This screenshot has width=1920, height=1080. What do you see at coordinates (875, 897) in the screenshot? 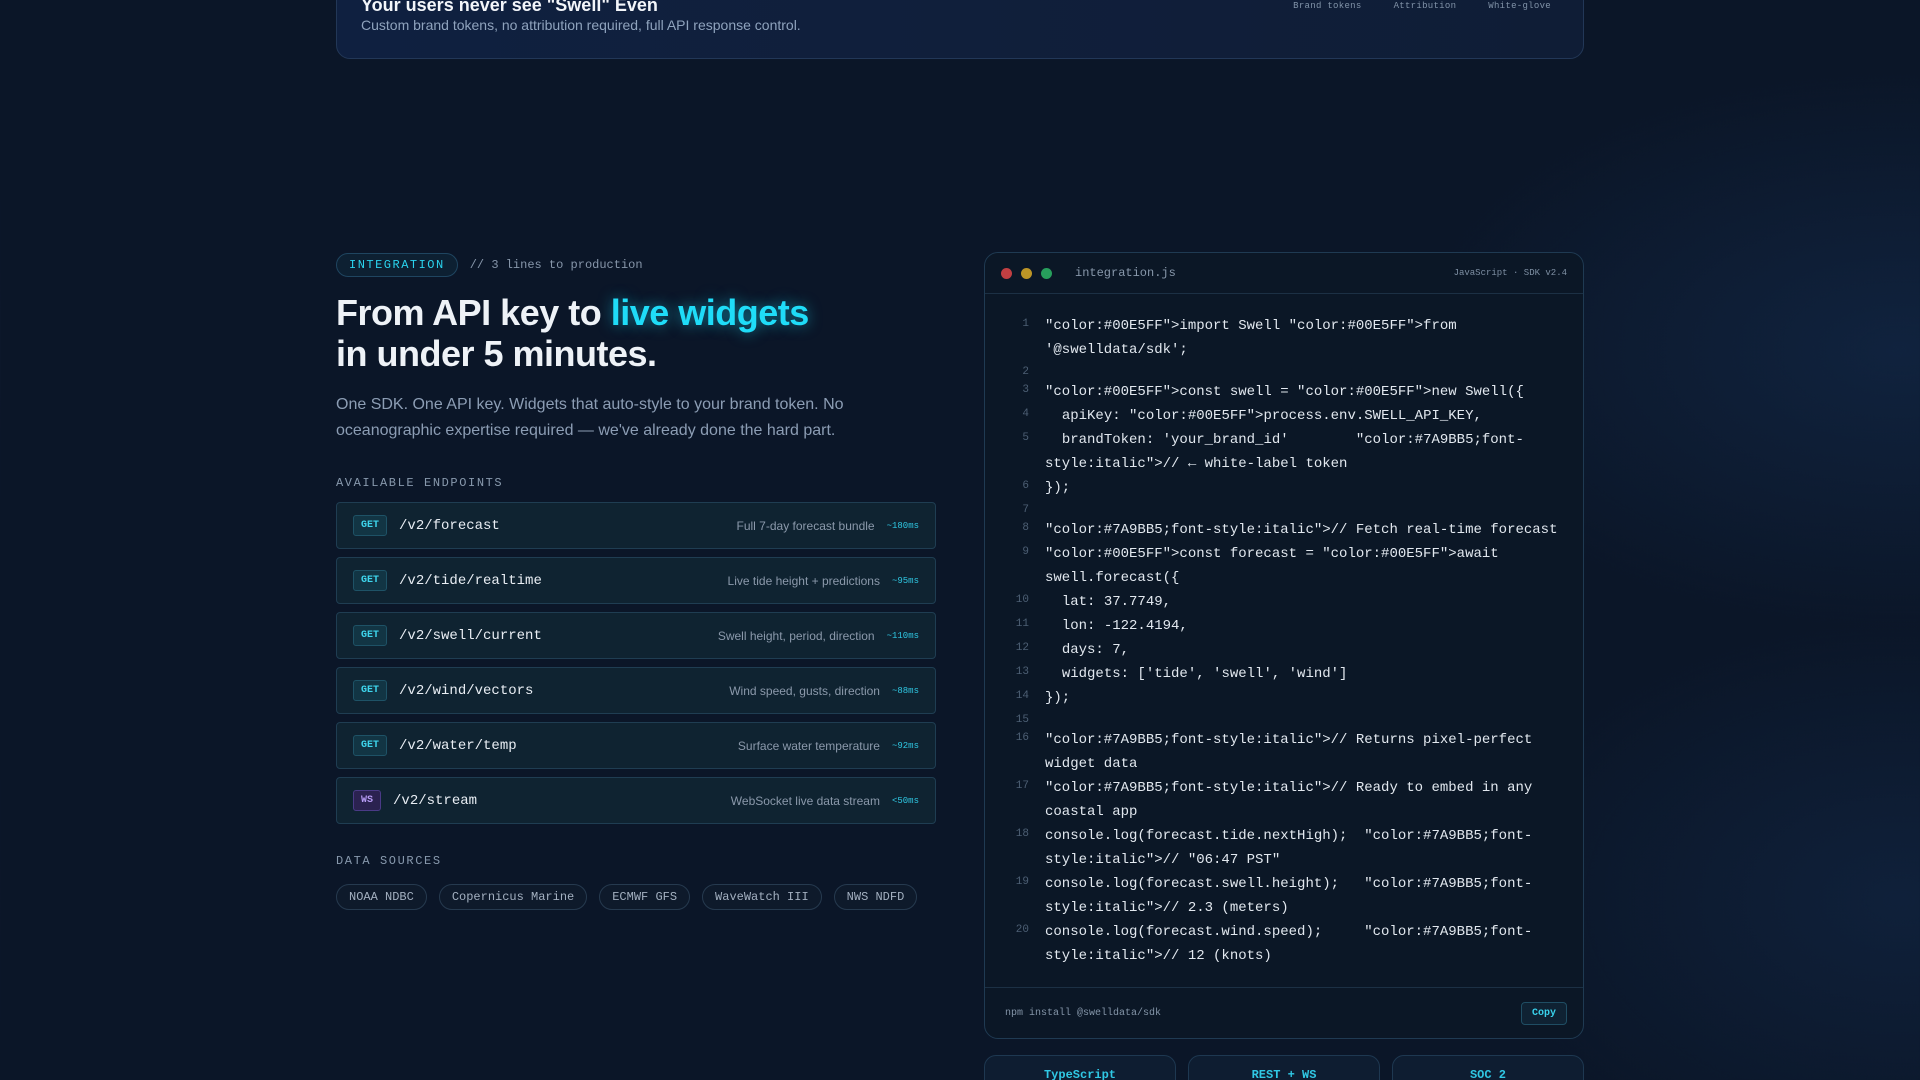
I see `source-chip: NWS NDFD` at bounding box center [875, 897].